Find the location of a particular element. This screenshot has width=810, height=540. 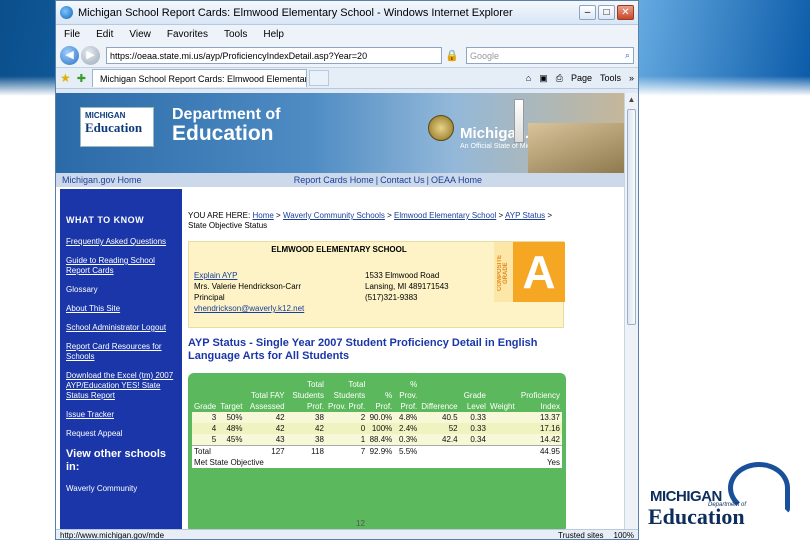

principal-email: vhendrickson@waverly.k12.net is located at coordinates (249, 308).